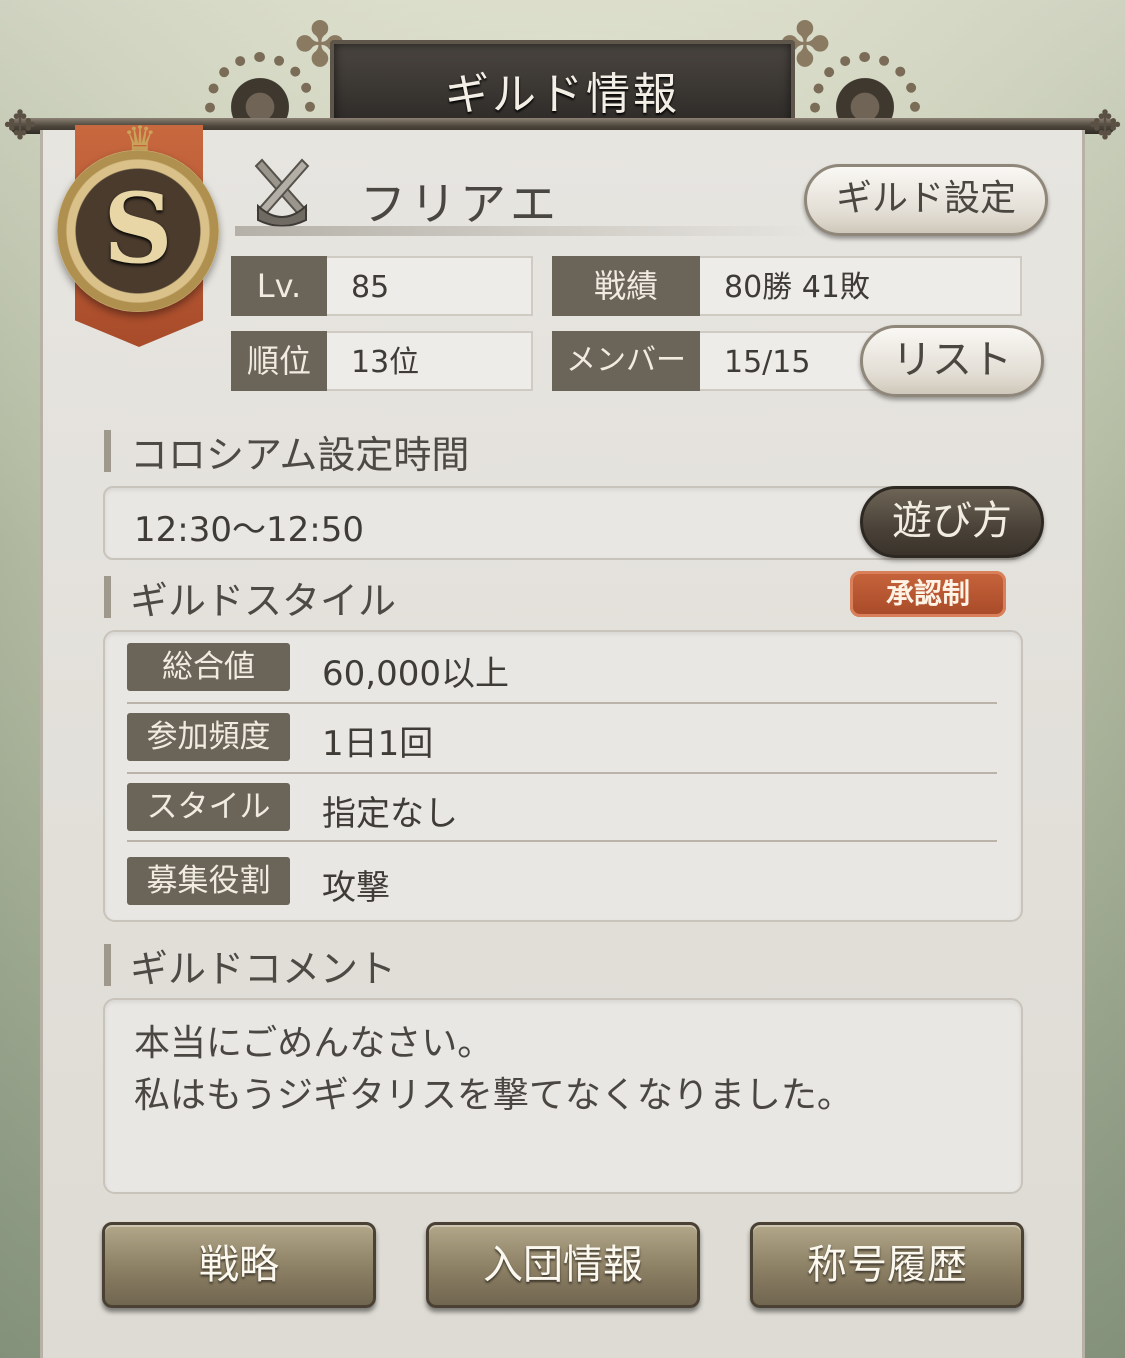 Image resolution: width=1125 pixels, height=1358 pixels. I want to click on rank-emblem: S, so click(138, 231).